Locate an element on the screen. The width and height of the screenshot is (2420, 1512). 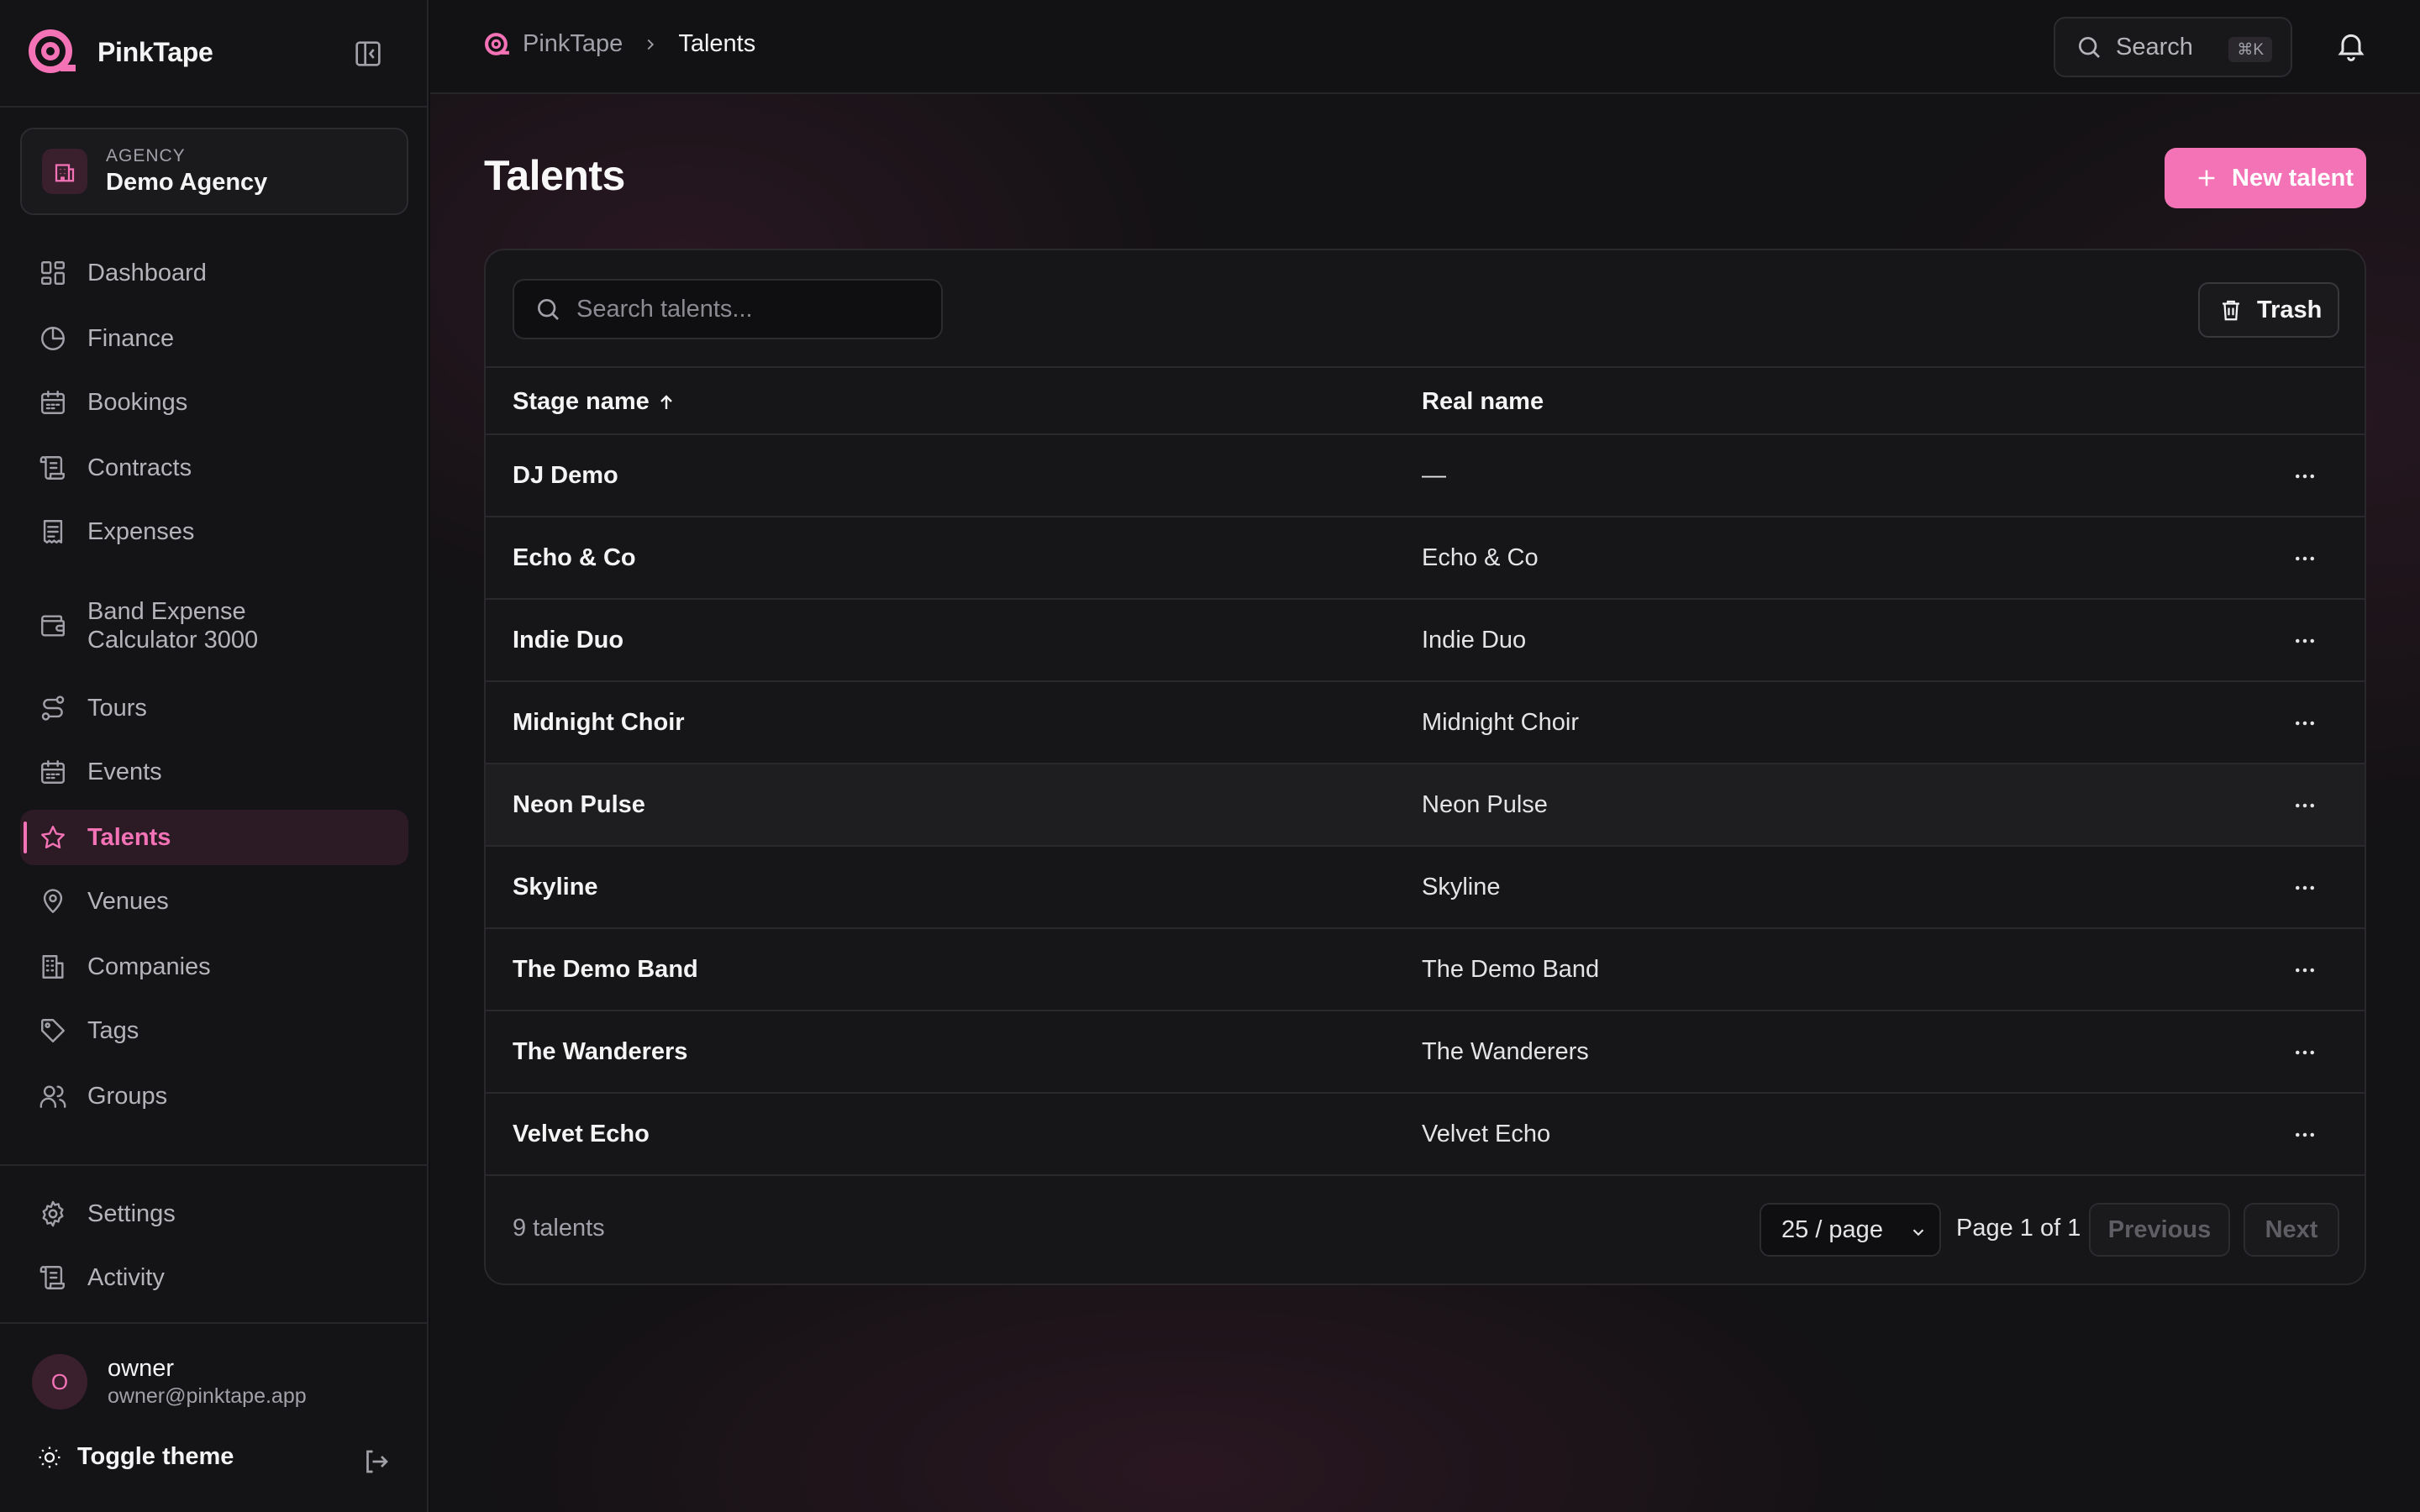
sidebar-item-events: Events is located at coordinates (214, 772).